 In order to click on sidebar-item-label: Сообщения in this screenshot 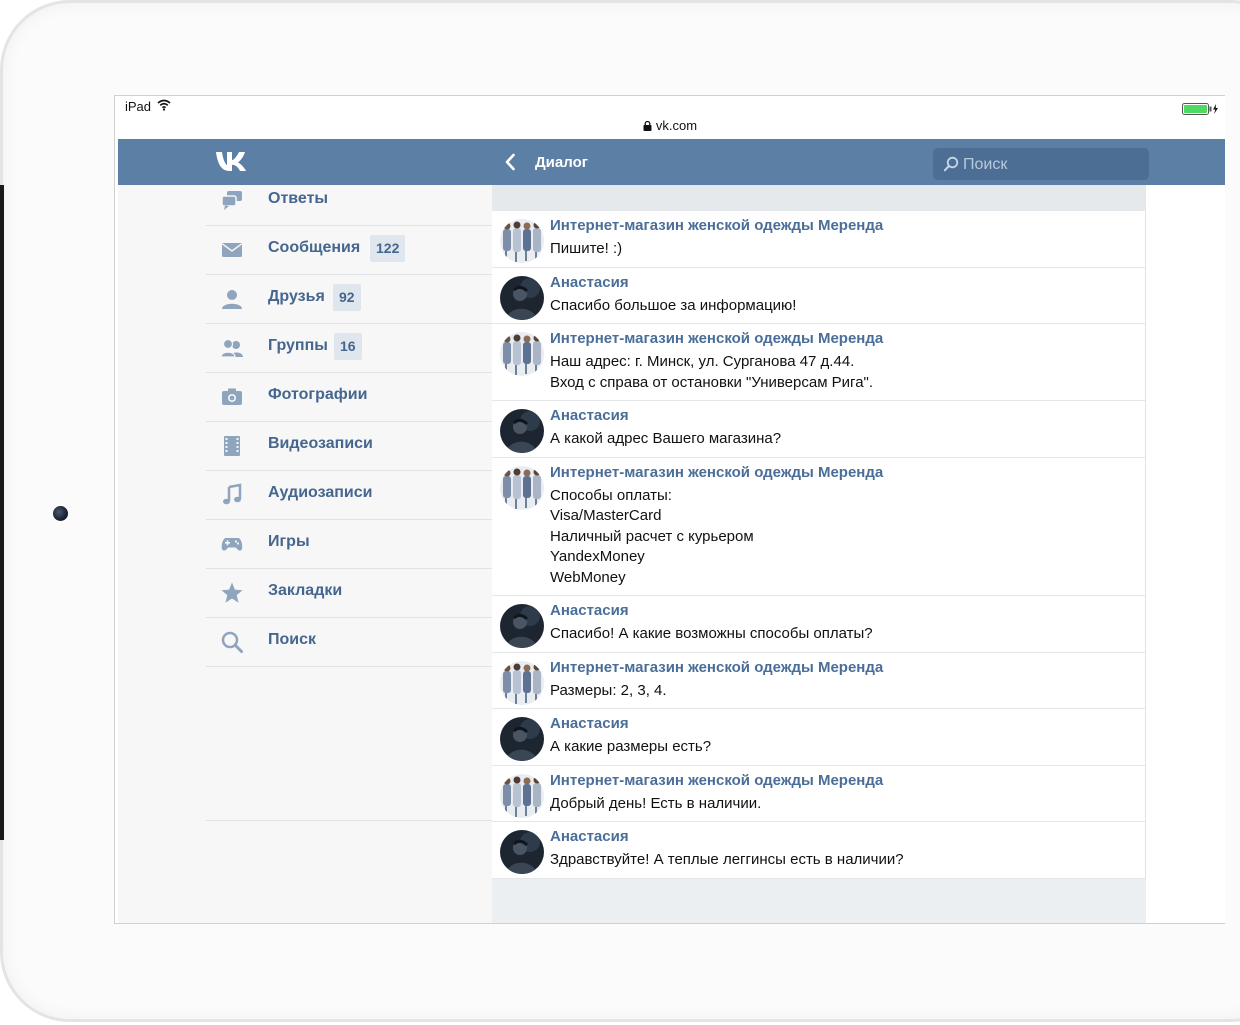, I will do `click(314, 247)`.